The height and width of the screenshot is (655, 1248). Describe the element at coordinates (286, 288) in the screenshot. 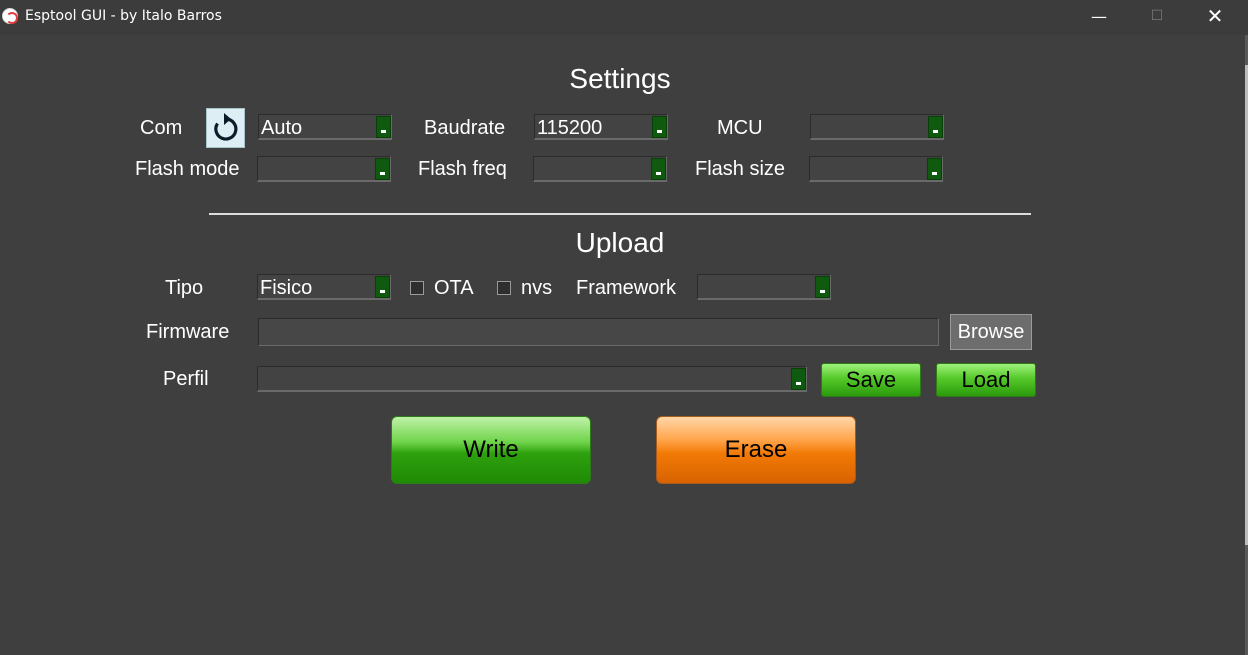

I see `tipo-value: Fisico` at that location.